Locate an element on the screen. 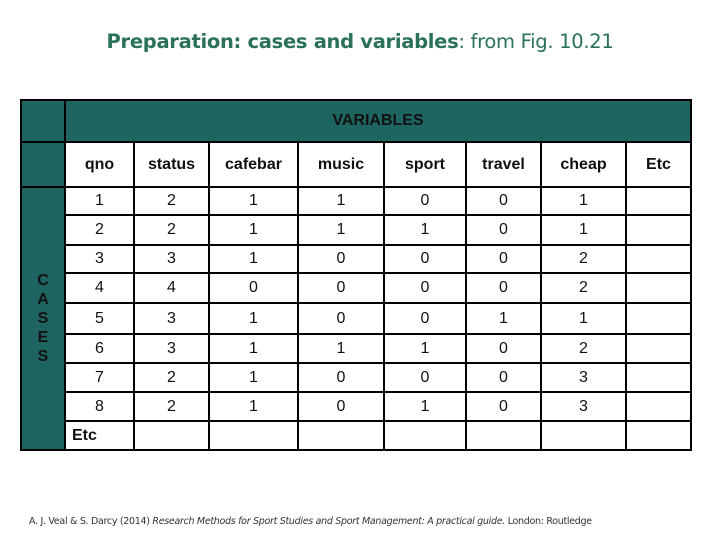  corner-cell is located at coordinates (43, 121).